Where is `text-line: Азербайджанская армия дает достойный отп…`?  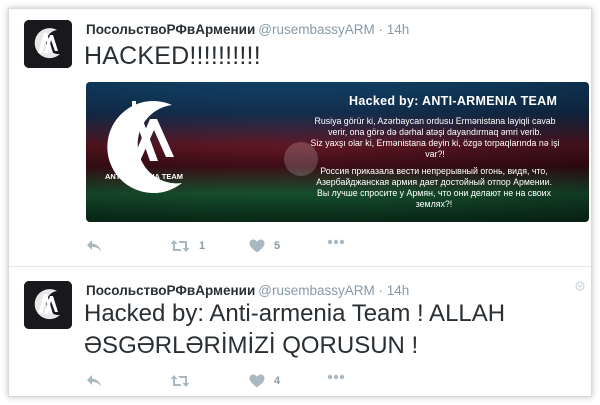
text-line: Азербайджанская армия дает достойный отп… is located at coordinates (434, 182).